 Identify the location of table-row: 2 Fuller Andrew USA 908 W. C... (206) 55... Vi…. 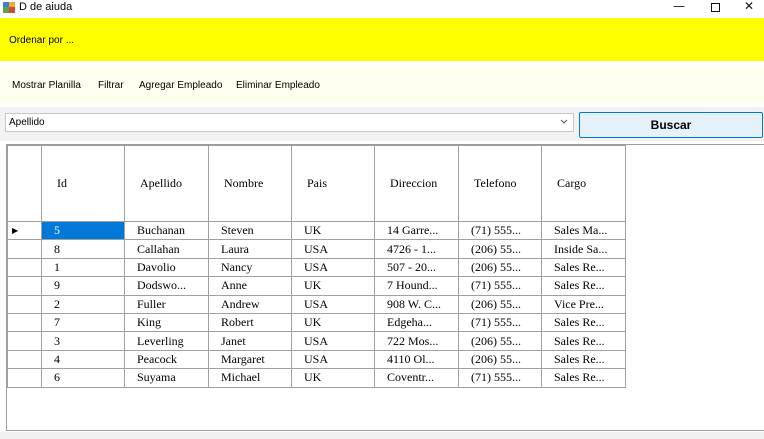
(316, 304).